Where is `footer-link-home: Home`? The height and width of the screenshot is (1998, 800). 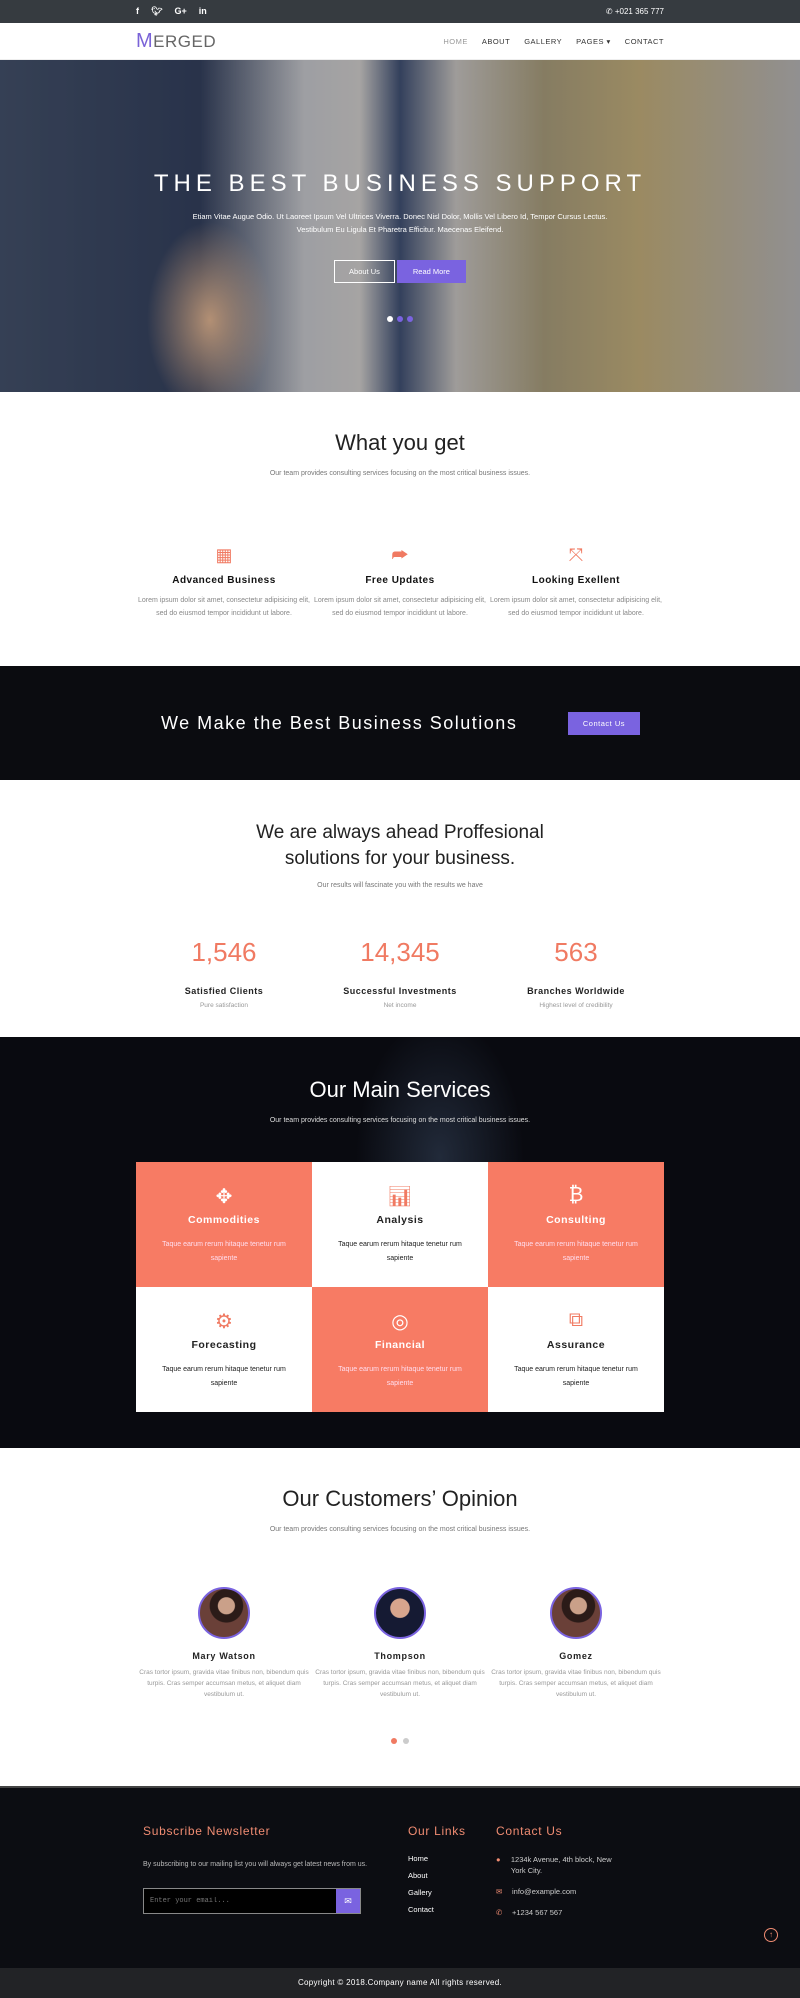
footer-link-home: Home is located at coordinates (437, 1858).